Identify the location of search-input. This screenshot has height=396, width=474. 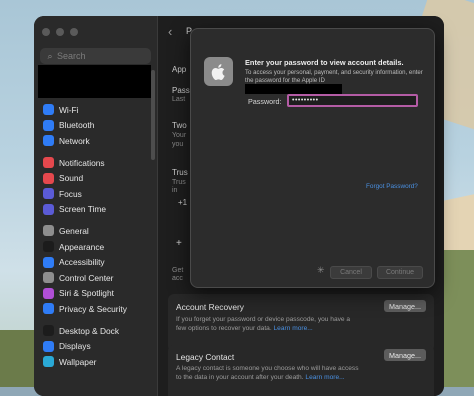
(102, 56).